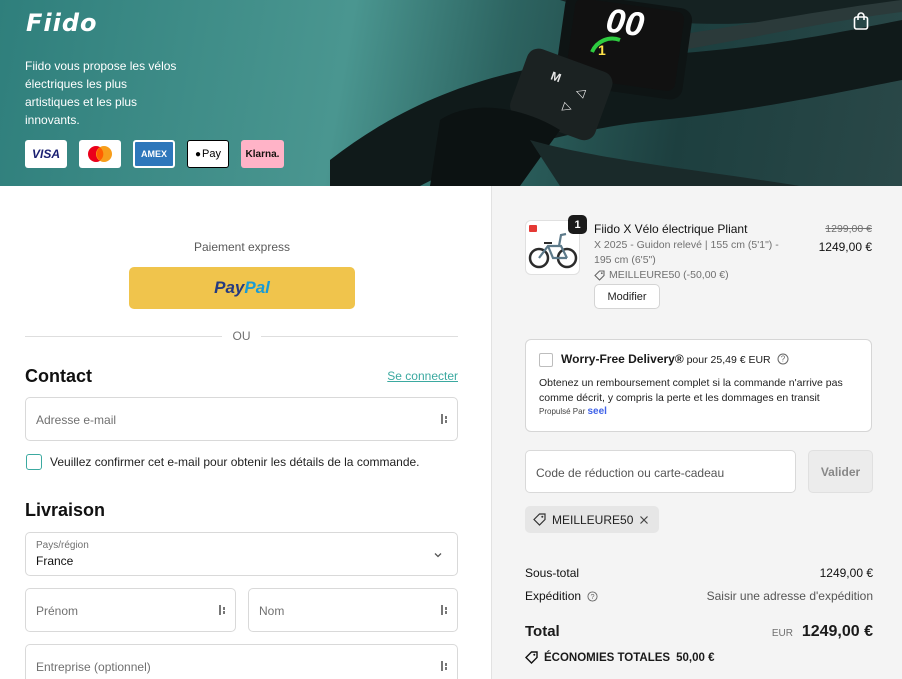 This screenshot has width=902, height=679. Describe the element at coordinates (840, 471) in the screenshot. I see `apply-discount-button: Valider` at that location.